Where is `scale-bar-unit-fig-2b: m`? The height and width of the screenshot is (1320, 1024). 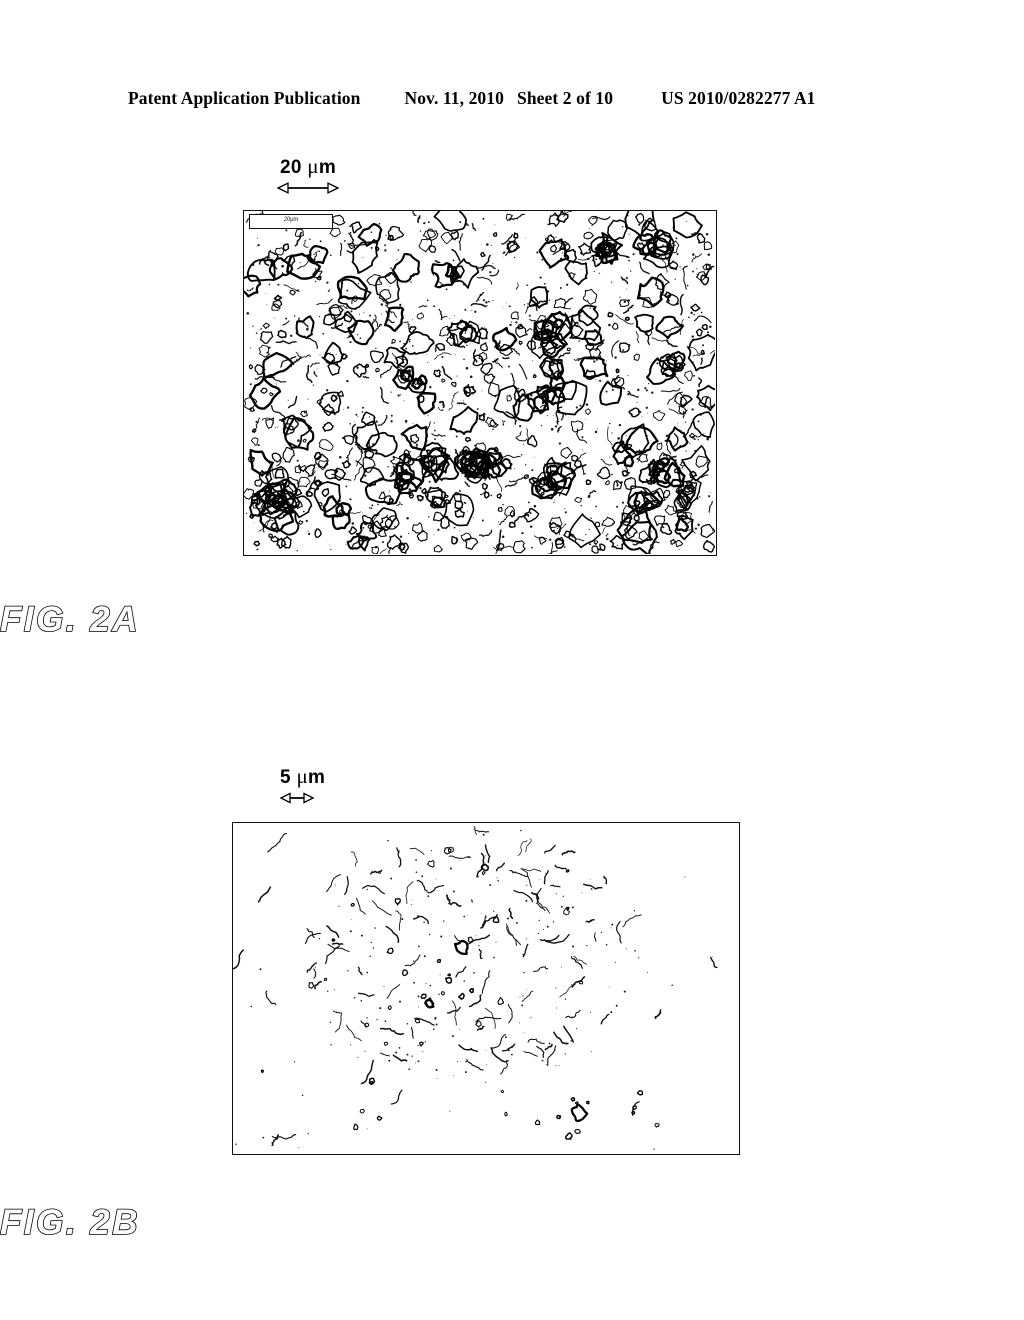
scale-bar-unit-fig-2b: m is located at coordinates (317, 777).